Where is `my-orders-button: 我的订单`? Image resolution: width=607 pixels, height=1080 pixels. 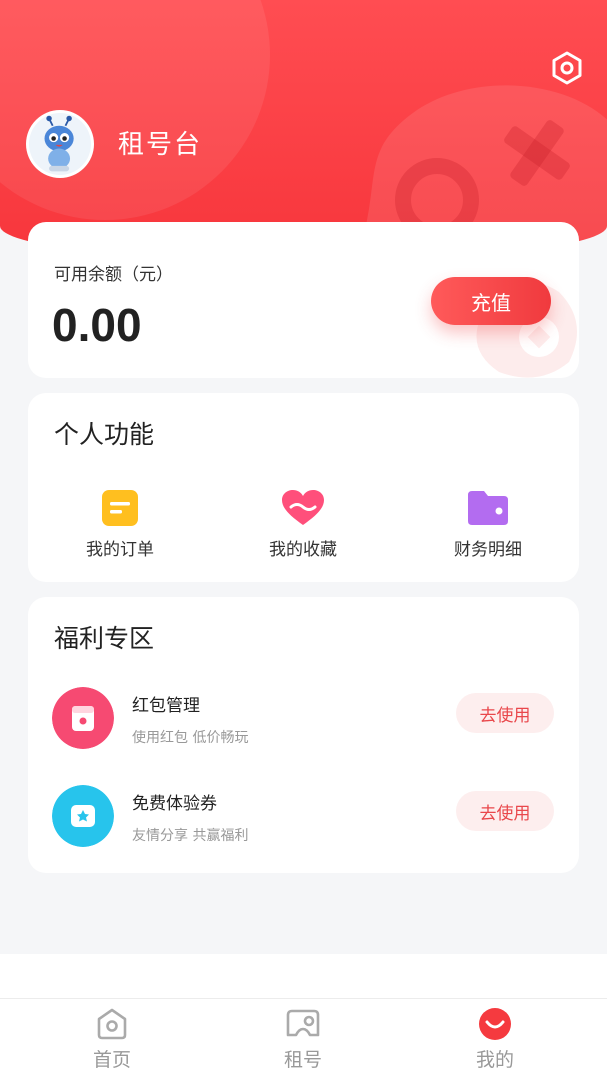 my-orders-button: 我的订单 is located at coordinates (120, 524).